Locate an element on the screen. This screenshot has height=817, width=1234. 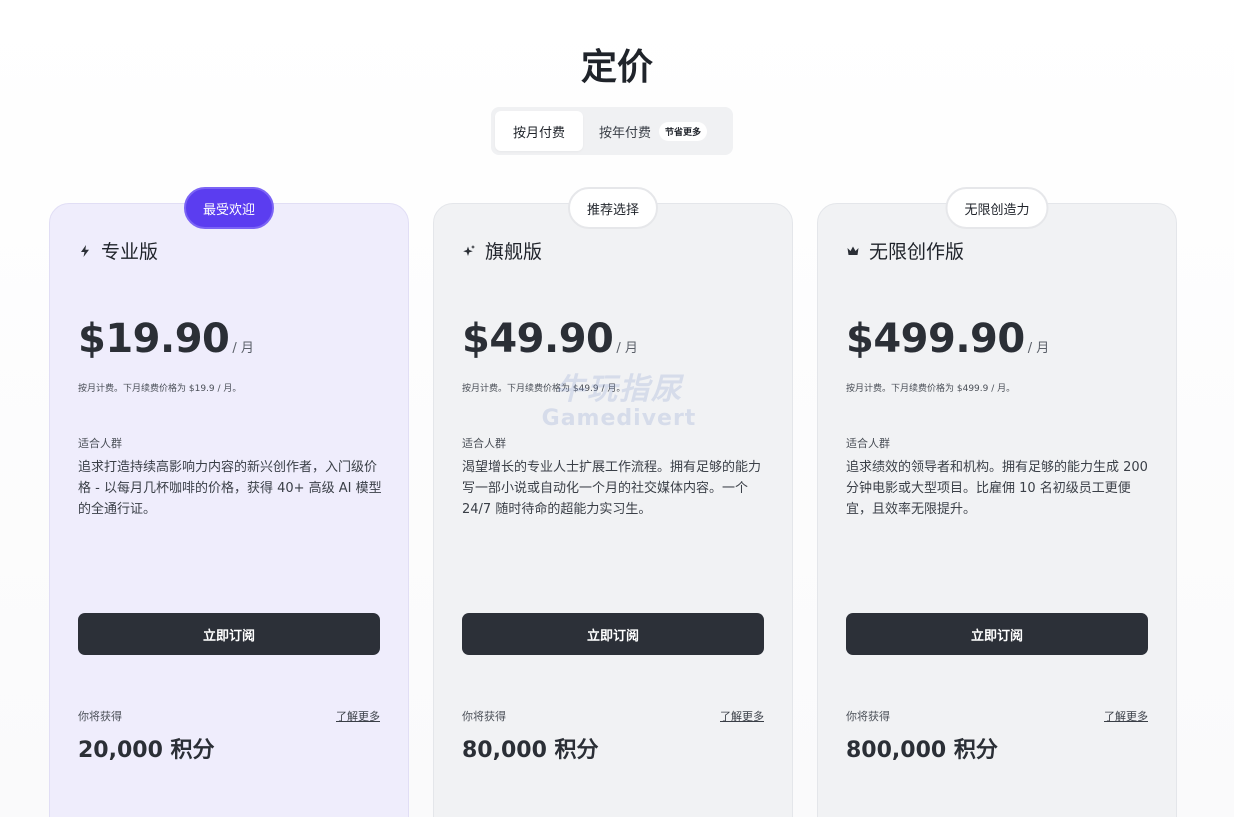
plan-price: $49.90 is located at coordinates (538, 339).